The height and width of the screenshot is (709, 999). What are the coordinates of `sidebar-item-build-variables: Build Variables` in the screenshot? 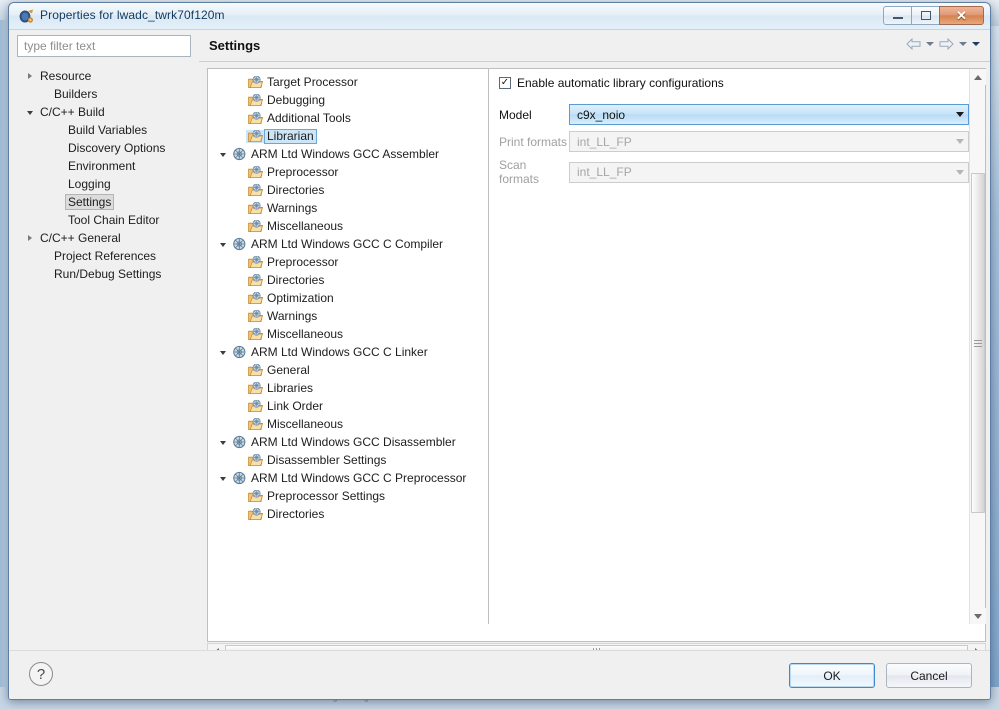 It's located at (104, 130).